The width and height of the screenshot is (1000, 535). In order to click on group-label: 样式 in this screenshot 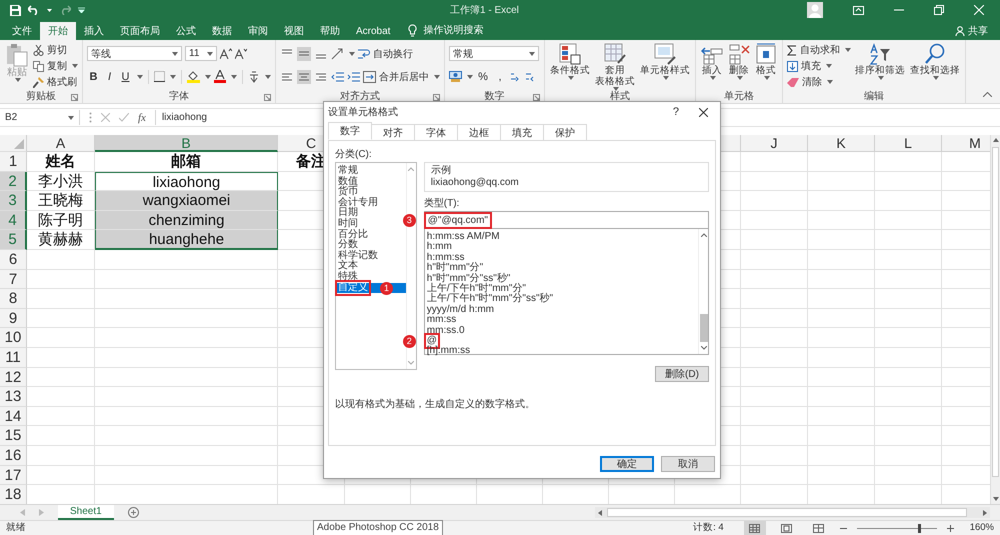, I will do `click(620, 97)`.